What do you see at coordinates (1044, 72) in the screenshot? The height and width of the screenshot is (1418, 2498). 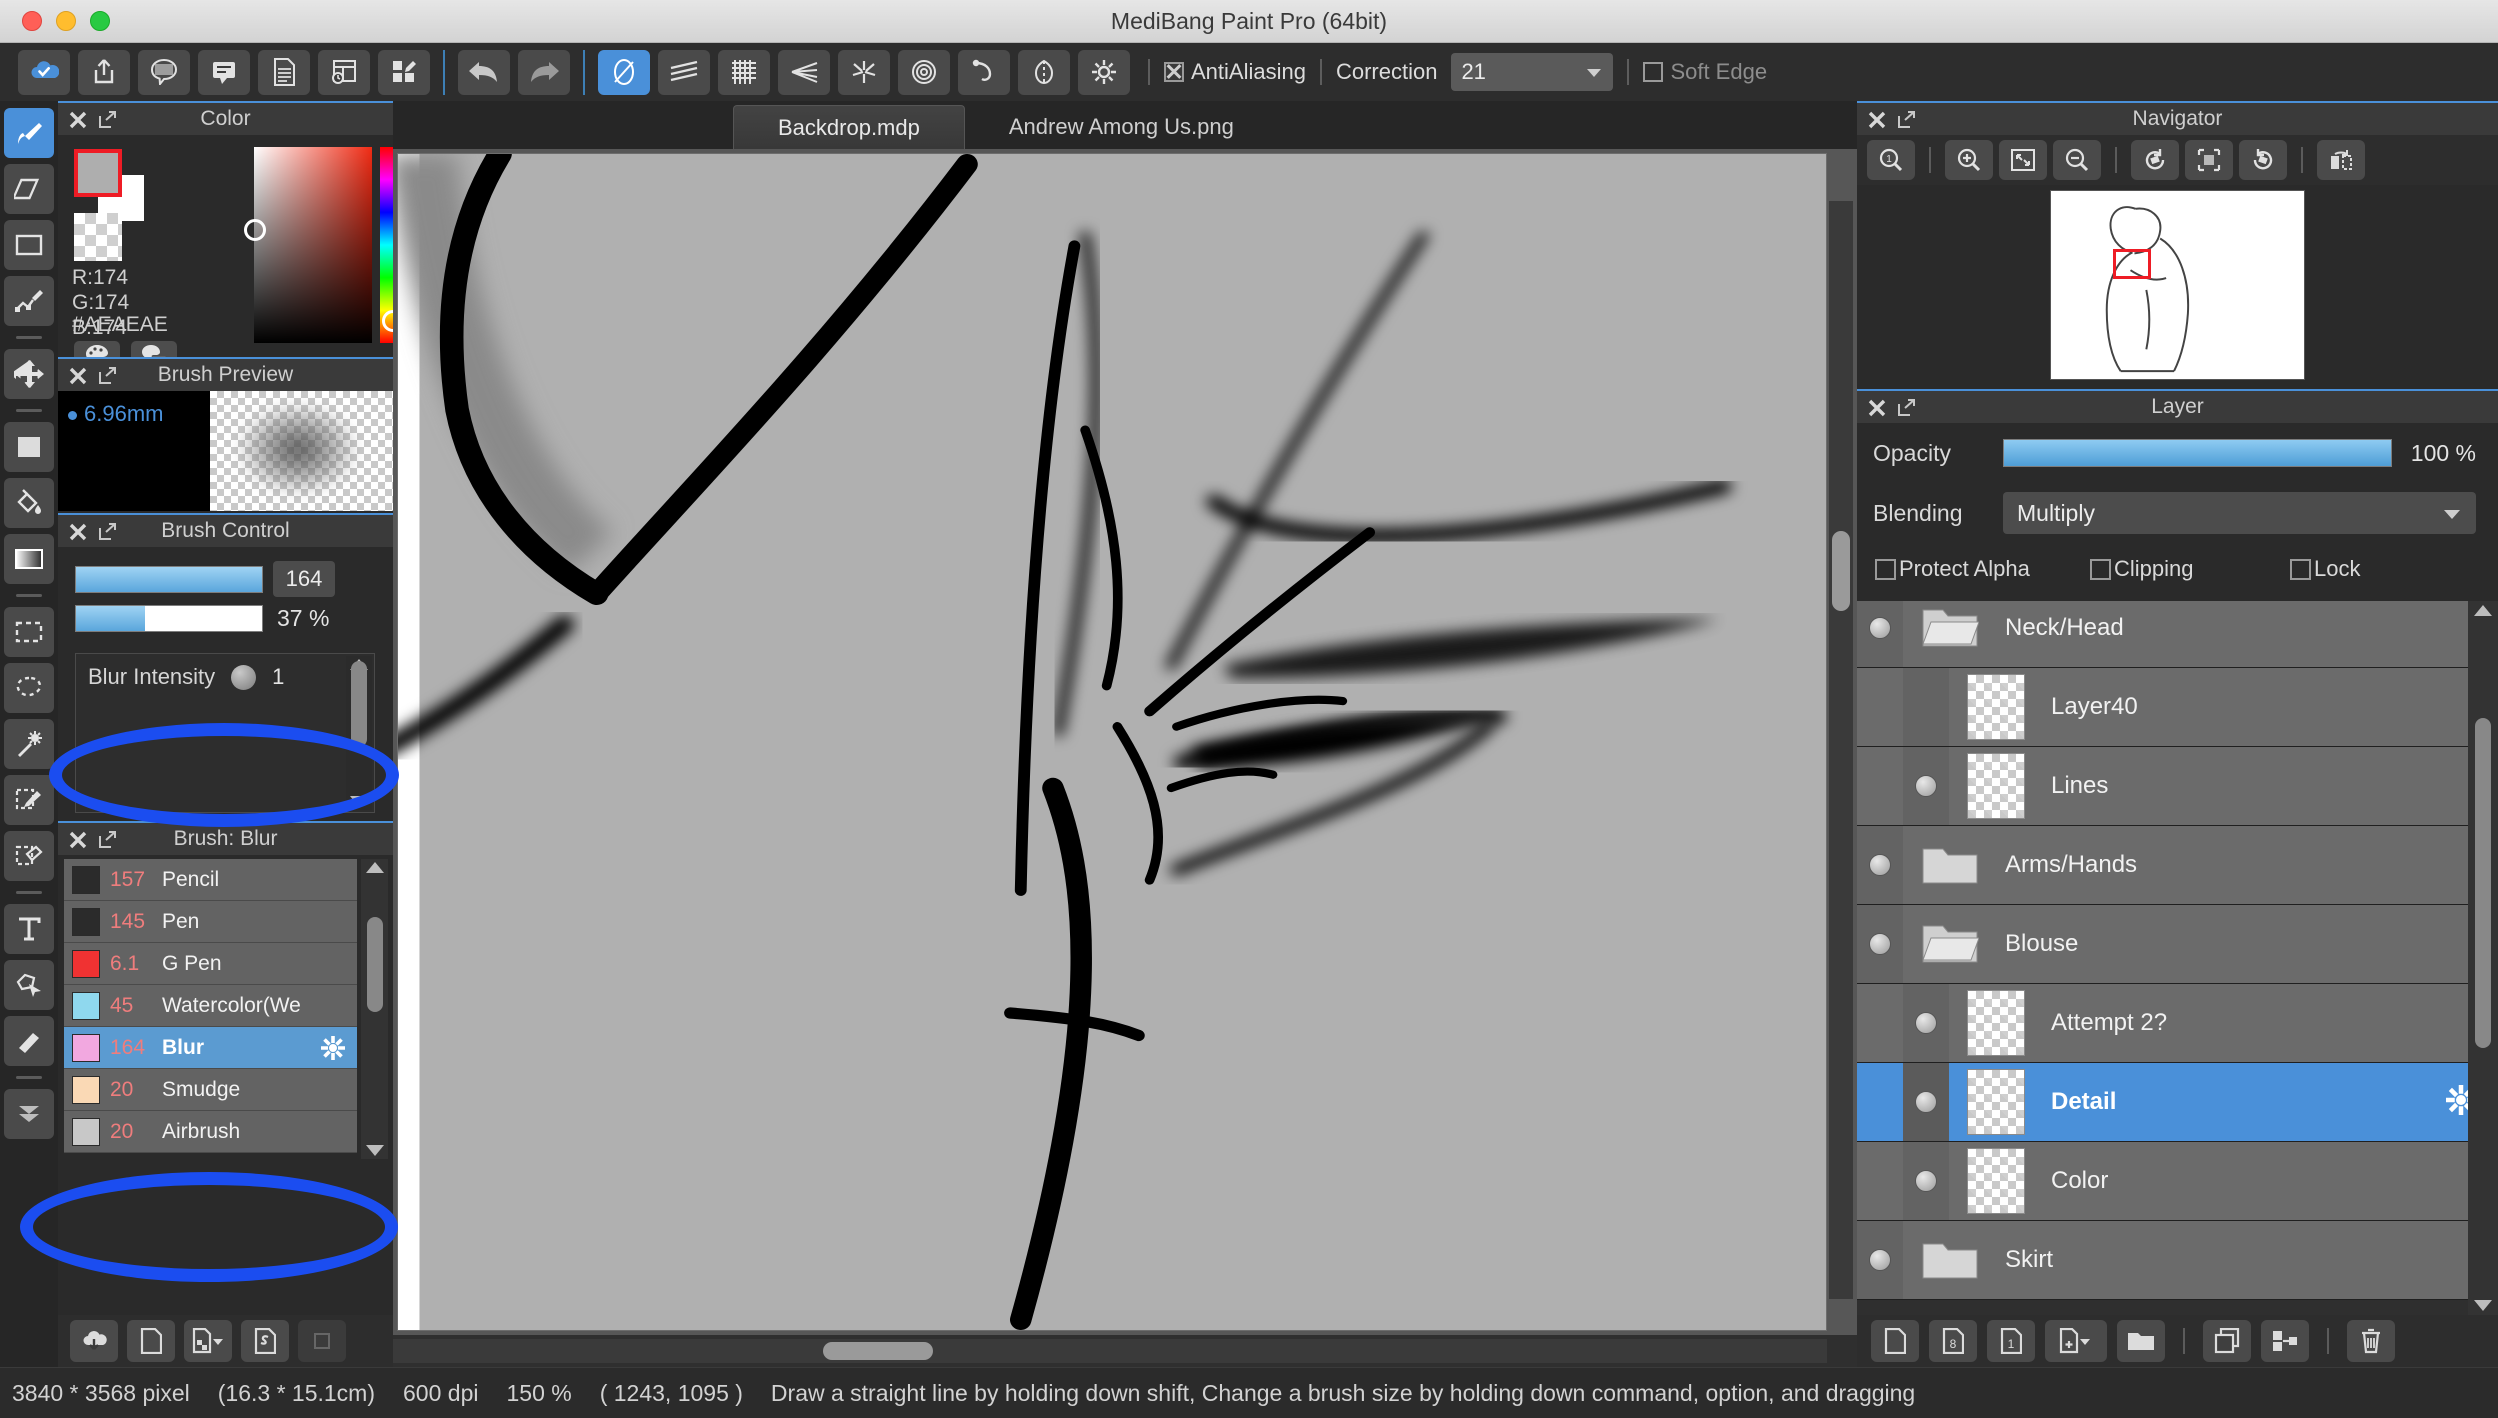 I see `symmetry-icon` at bounding box center [1044, 72].